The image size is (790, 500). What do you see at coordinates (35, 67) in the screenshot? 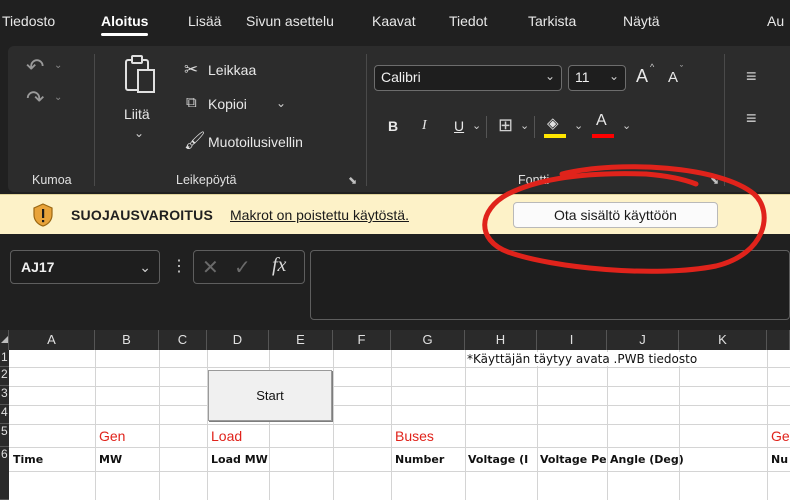
I see `undo-icon: ↶` at bounding box center [35, 67].